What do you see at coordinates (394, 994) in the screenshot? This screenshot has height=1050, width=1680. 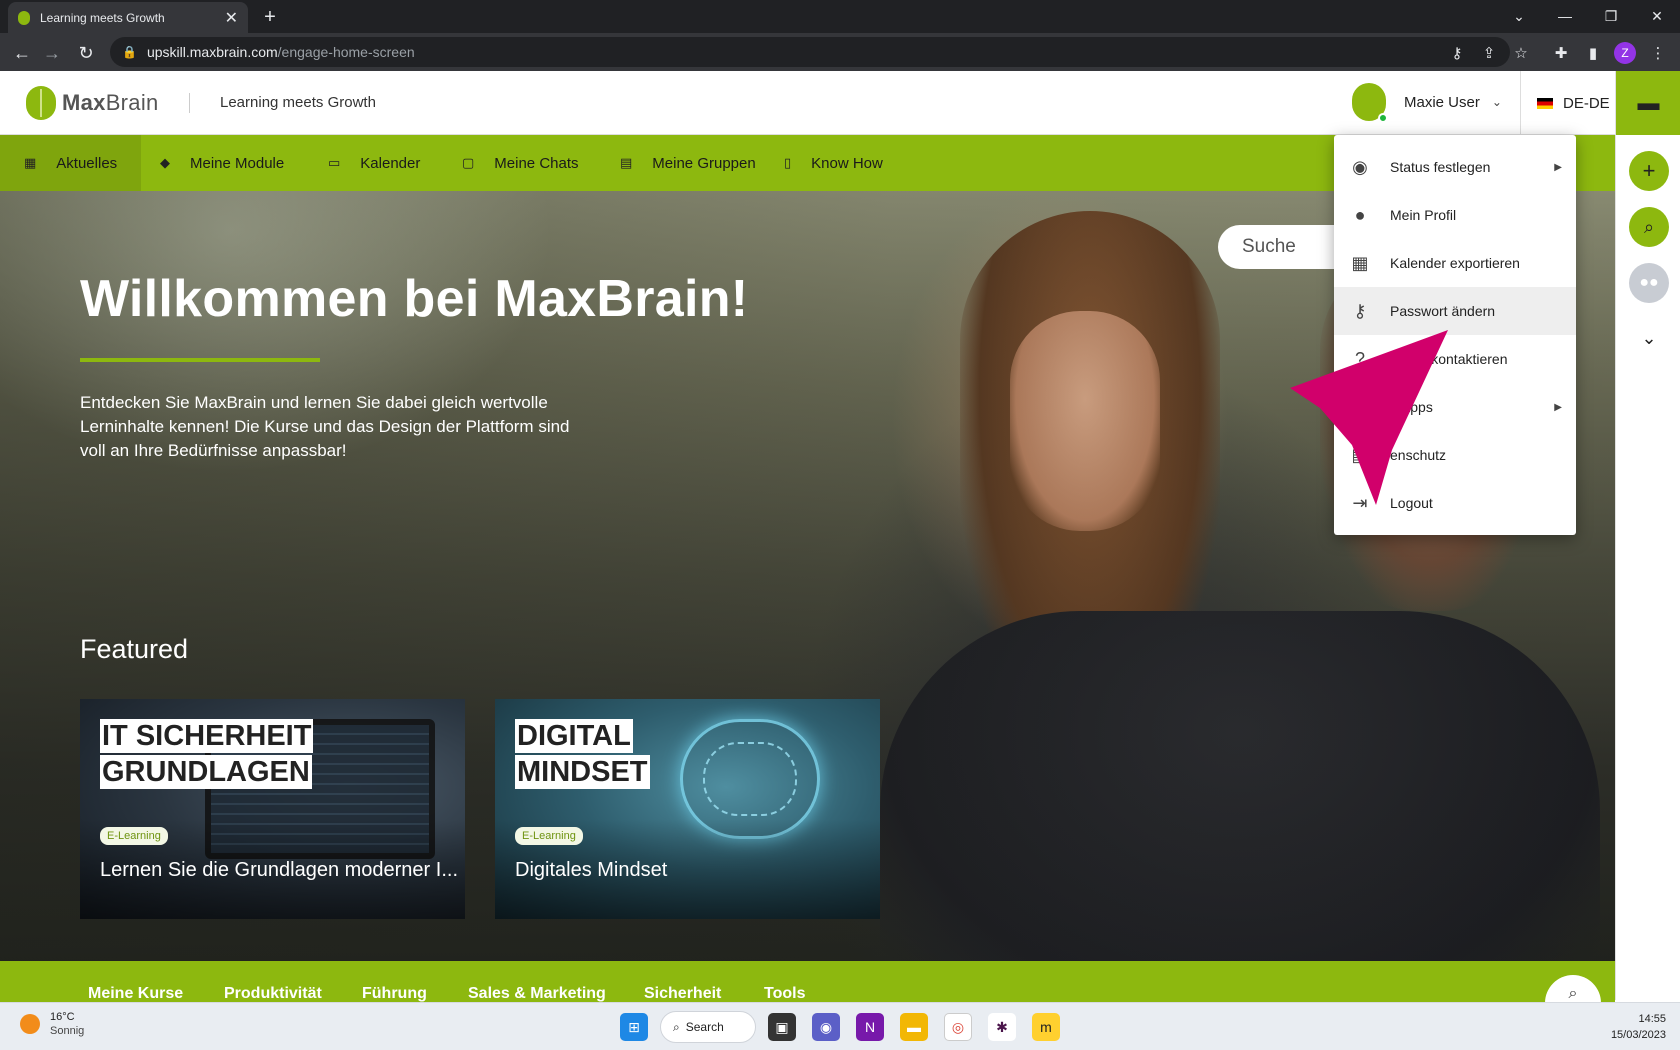 I see `category-fuehrung: Führung` at bounding box center [394, 994].